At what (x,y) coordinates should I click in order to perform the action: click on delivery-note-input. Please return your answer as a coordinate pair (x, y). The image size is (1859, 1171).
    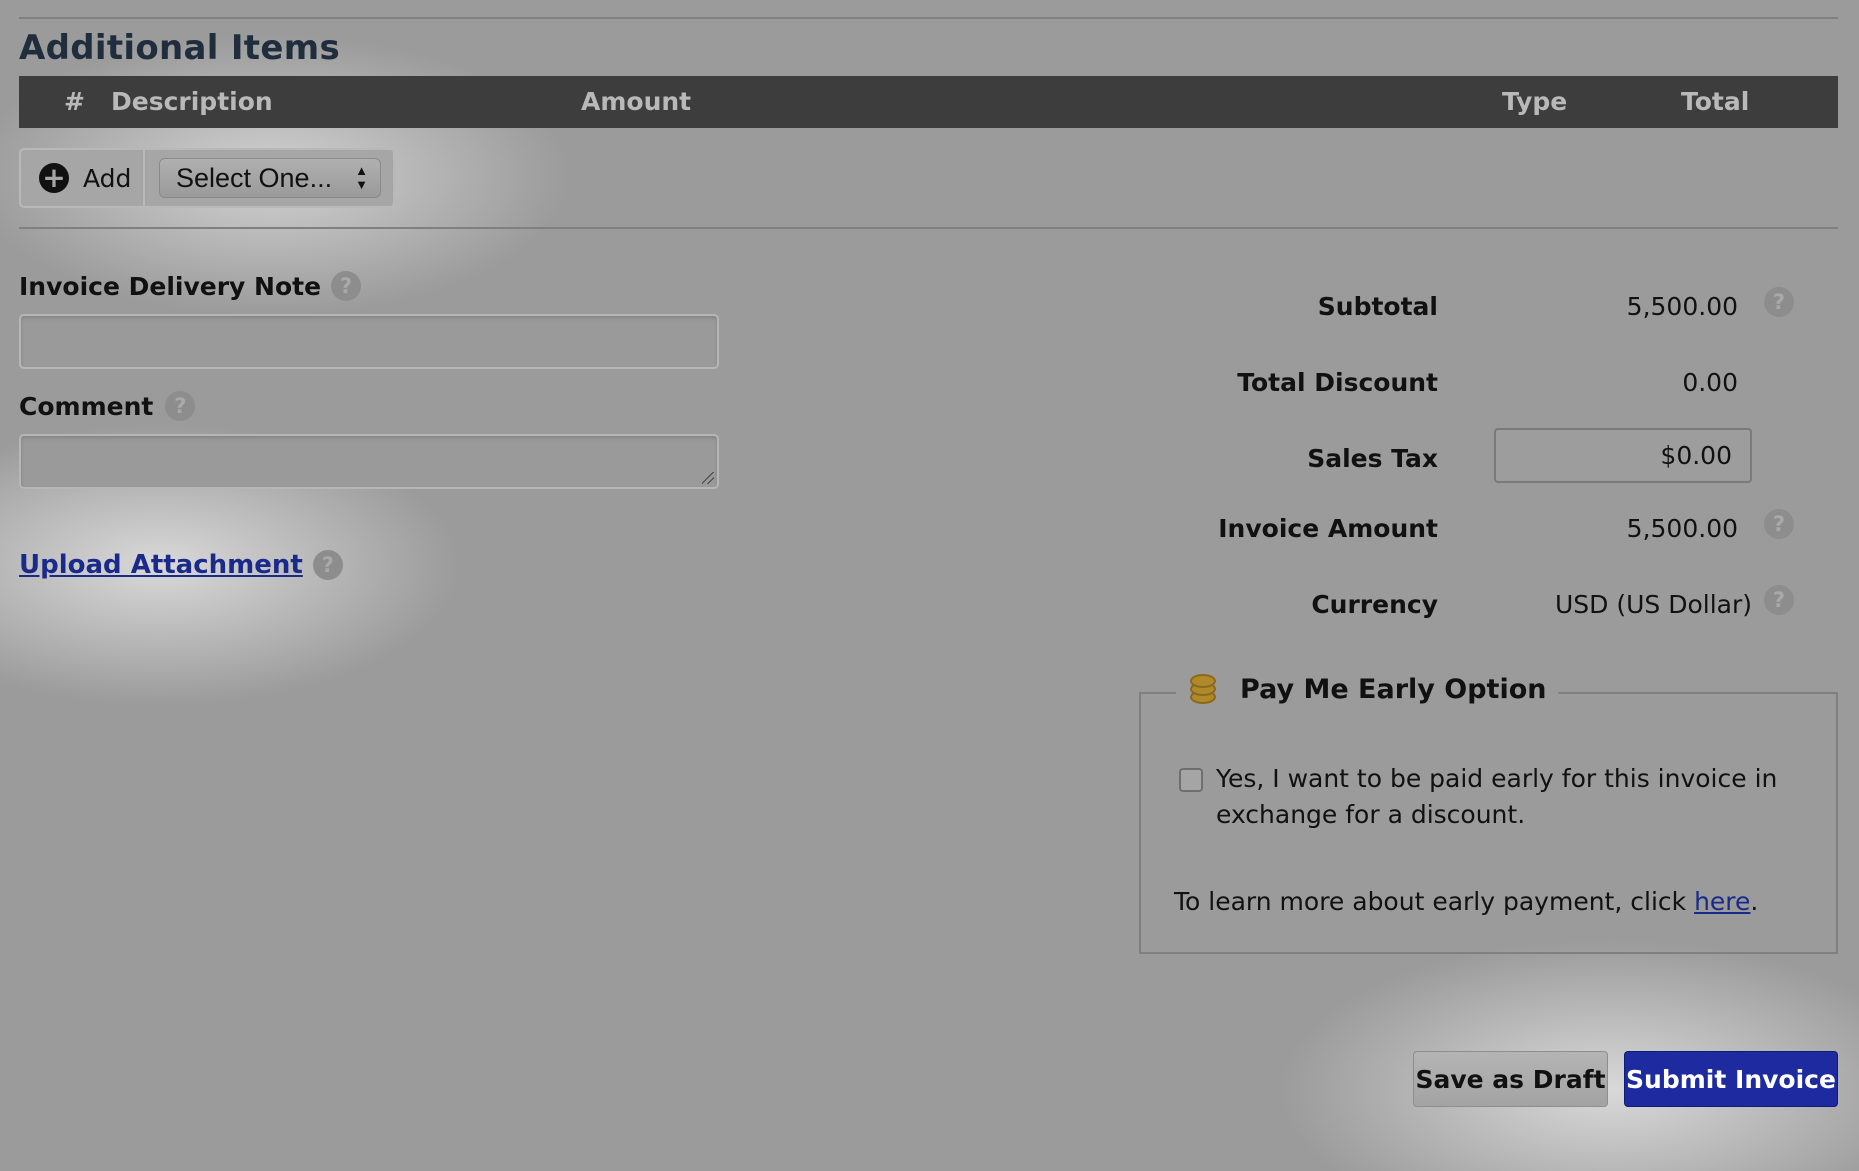
    Looking at the image, I should click on (369, 341).